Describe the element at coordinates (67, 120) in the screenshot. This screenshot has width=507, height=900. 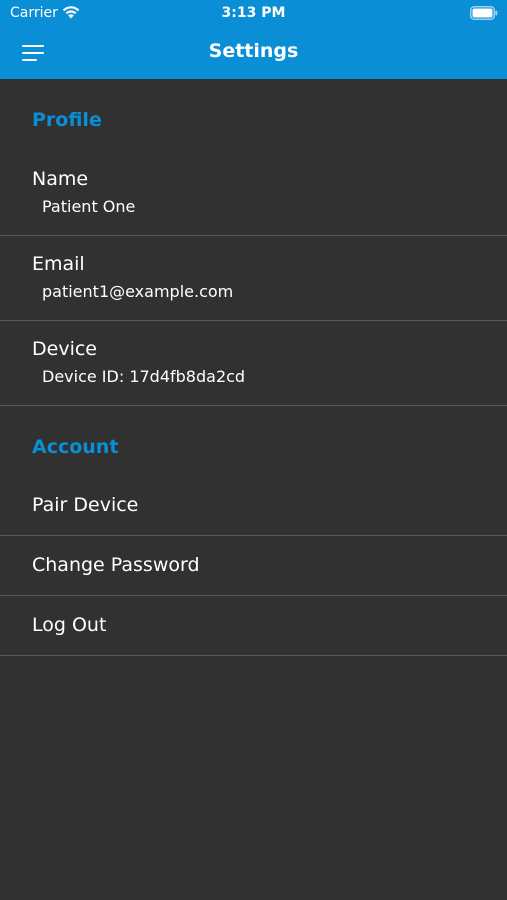
I see `profile-section-header: Profile` at that location.